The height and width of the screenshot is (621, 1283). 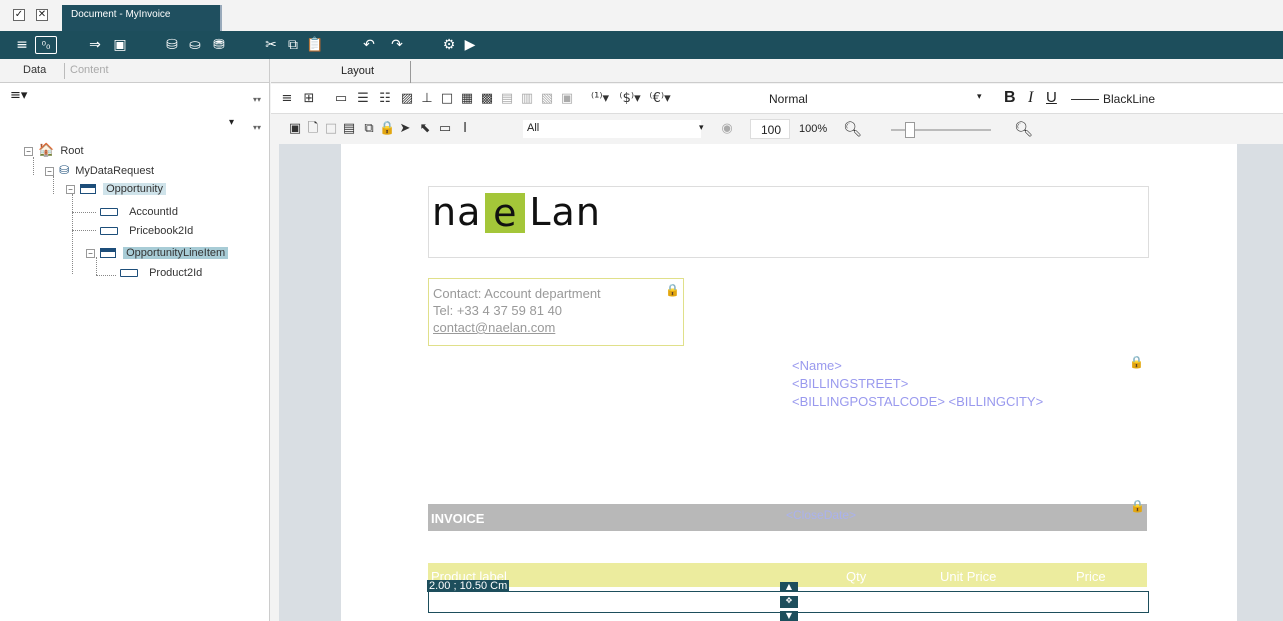 What do you see at coordinates (116, 189) in the screenshot?
I see `tree-node-opportunity: − Opportunity` at bounding box center [116, 189].